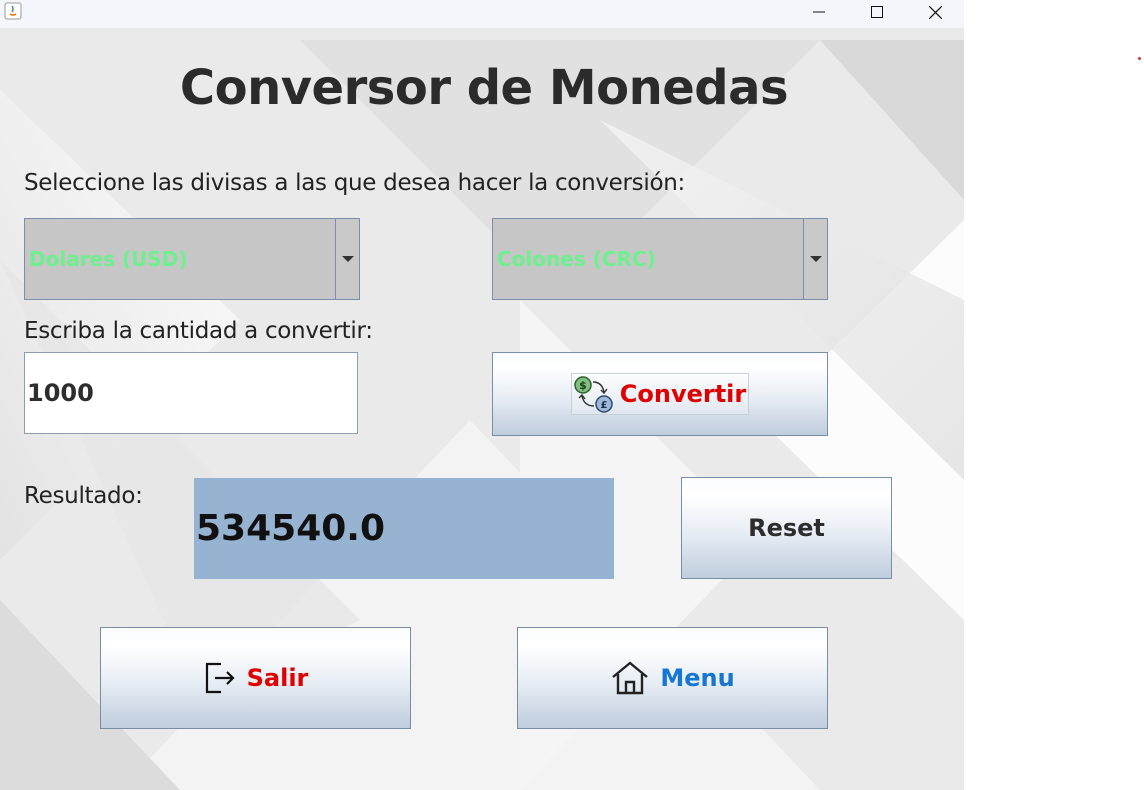 This screenshot has width=1144, height=790. Describe the element at coordinates (593, 394) in the screenshot. I see `currency-exchange-icon: $ £` at that location.